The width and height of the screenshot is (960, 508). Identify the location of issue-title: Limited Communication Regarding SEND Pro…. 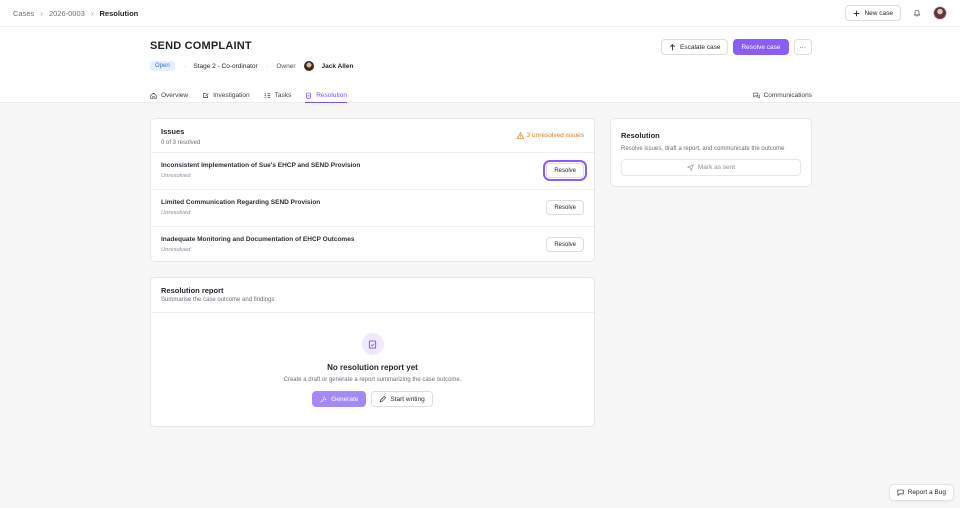
(241, 202).